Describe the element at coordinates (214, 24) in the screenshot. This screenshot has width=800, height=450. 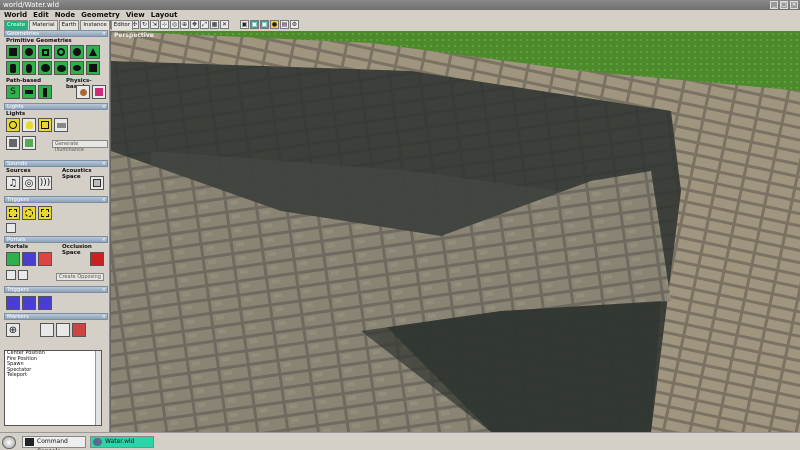
I see `grid-icon: ▦` at that location.